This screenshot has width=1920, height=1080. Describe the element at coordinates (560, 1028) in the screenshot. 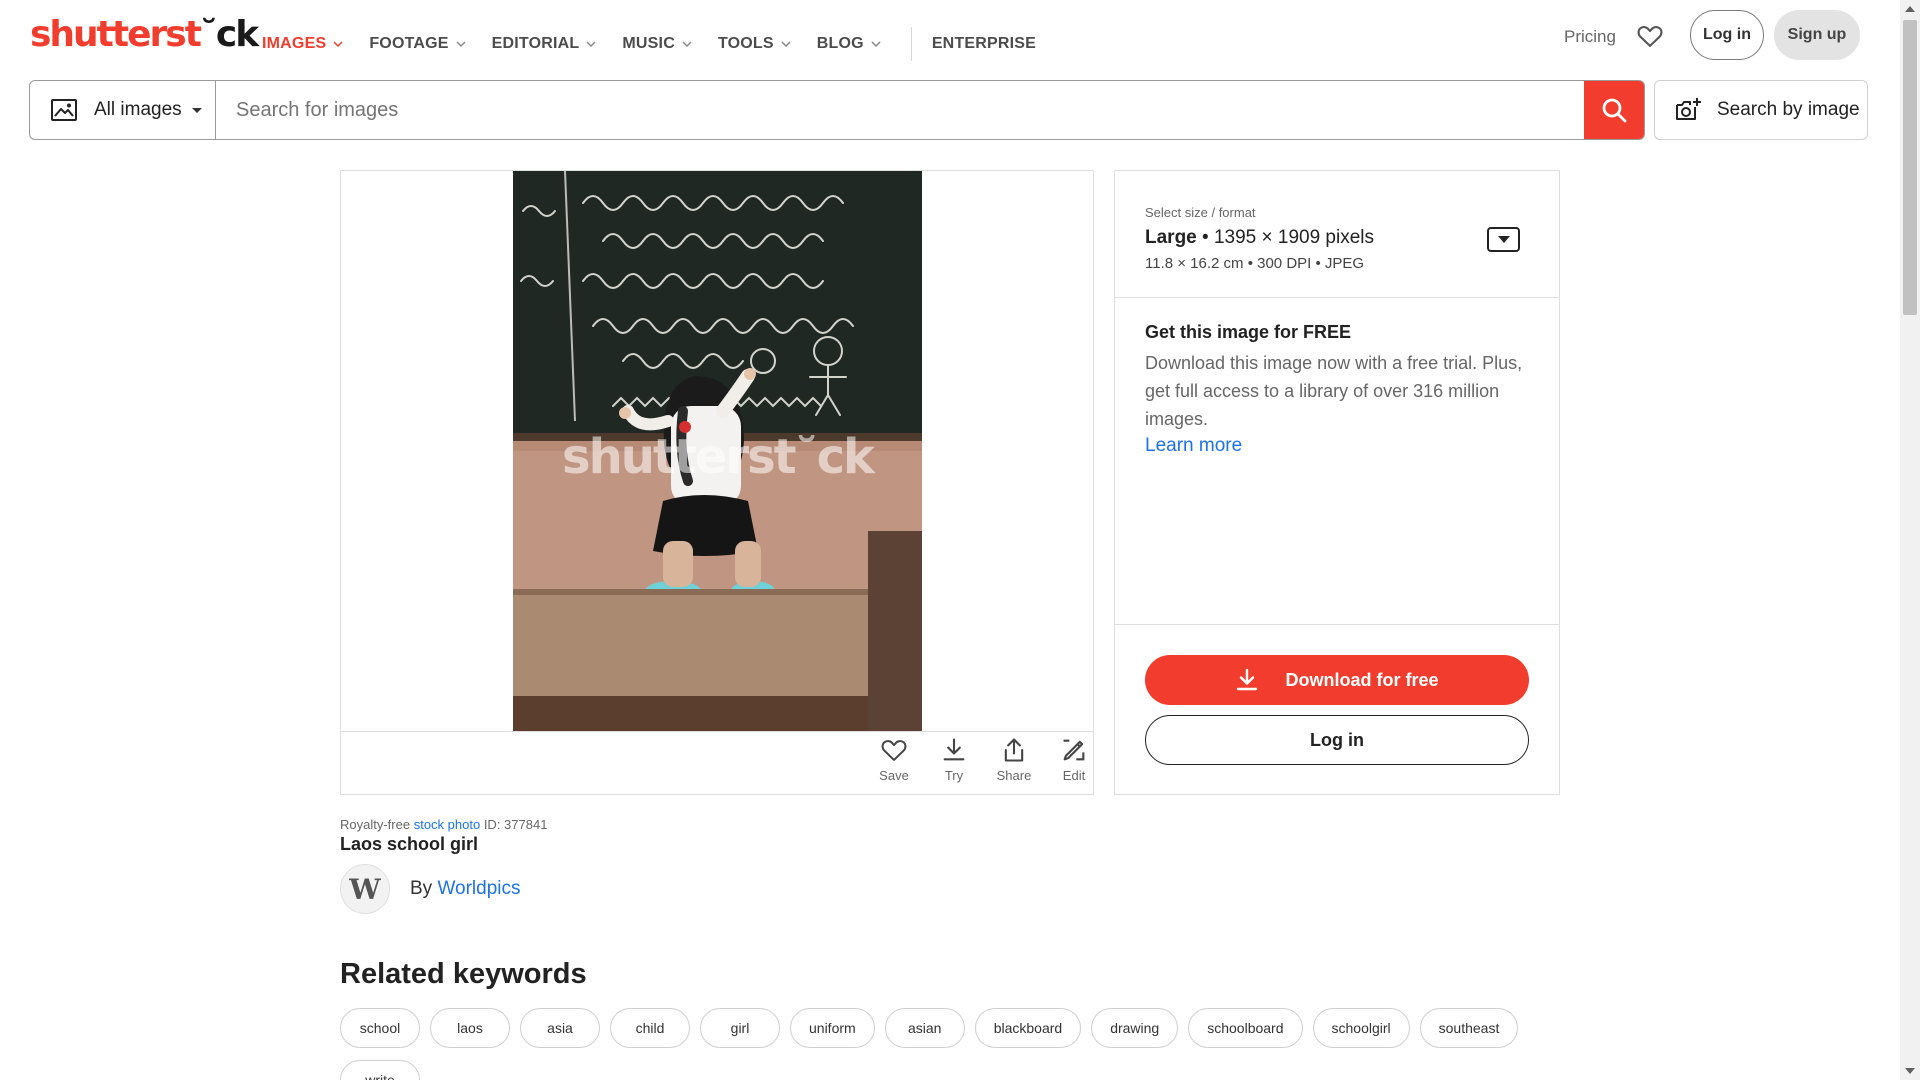

I see `keyword-chip: asia` at that location.